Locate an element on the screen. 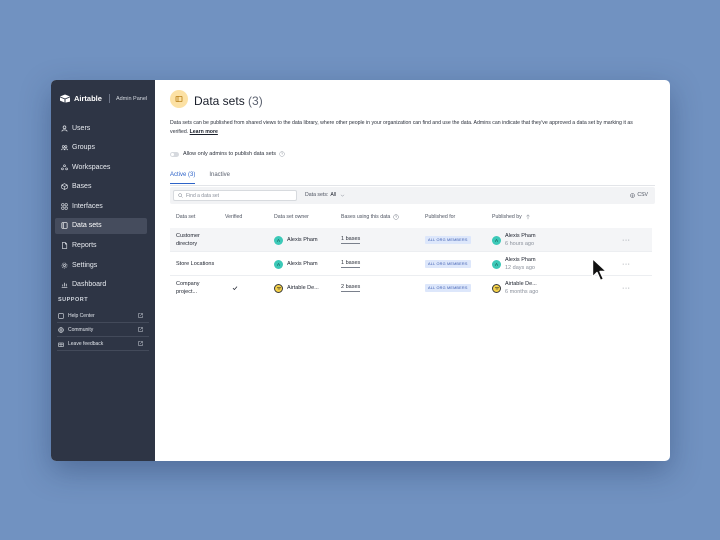  bases-link: 2 bases is located at coordinates (351, 288).